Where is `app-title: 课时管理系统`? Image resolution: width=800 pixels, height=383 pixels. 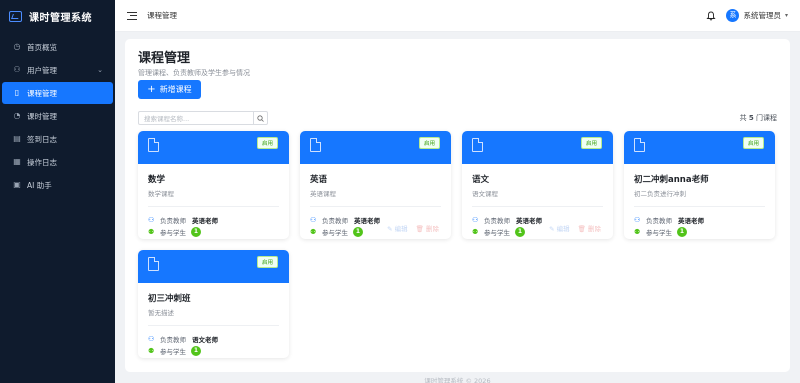
app-title: 课时管理系统 is located at coordinates (60, 18).